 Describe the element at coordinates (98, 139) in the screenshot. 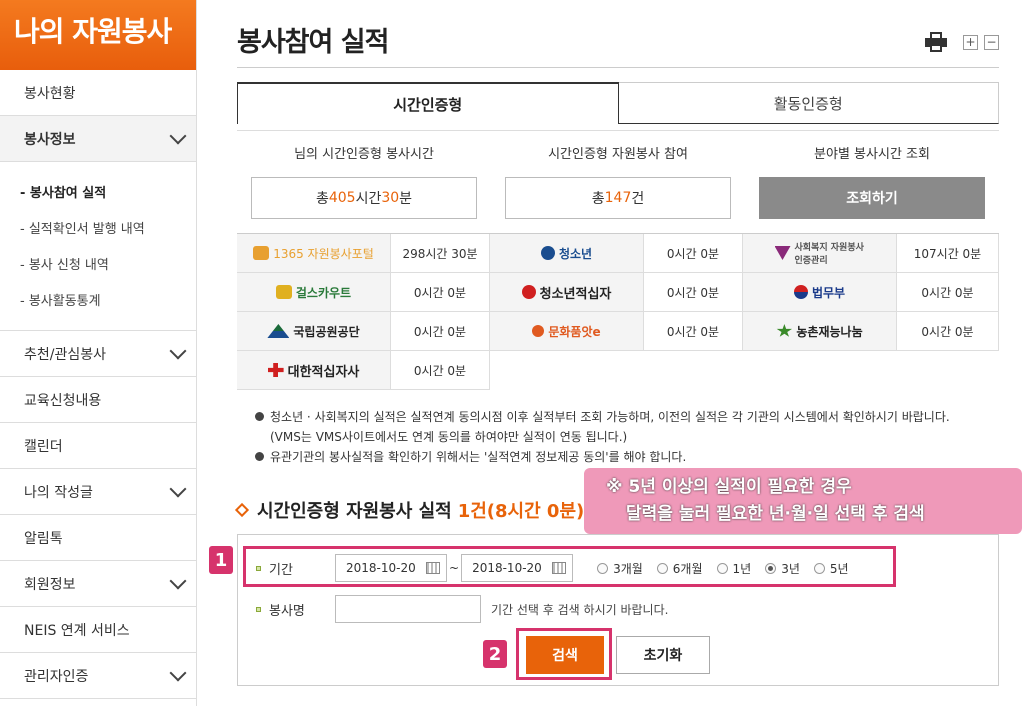

I see `sidebar-item-info: 봉사정보` at that location.